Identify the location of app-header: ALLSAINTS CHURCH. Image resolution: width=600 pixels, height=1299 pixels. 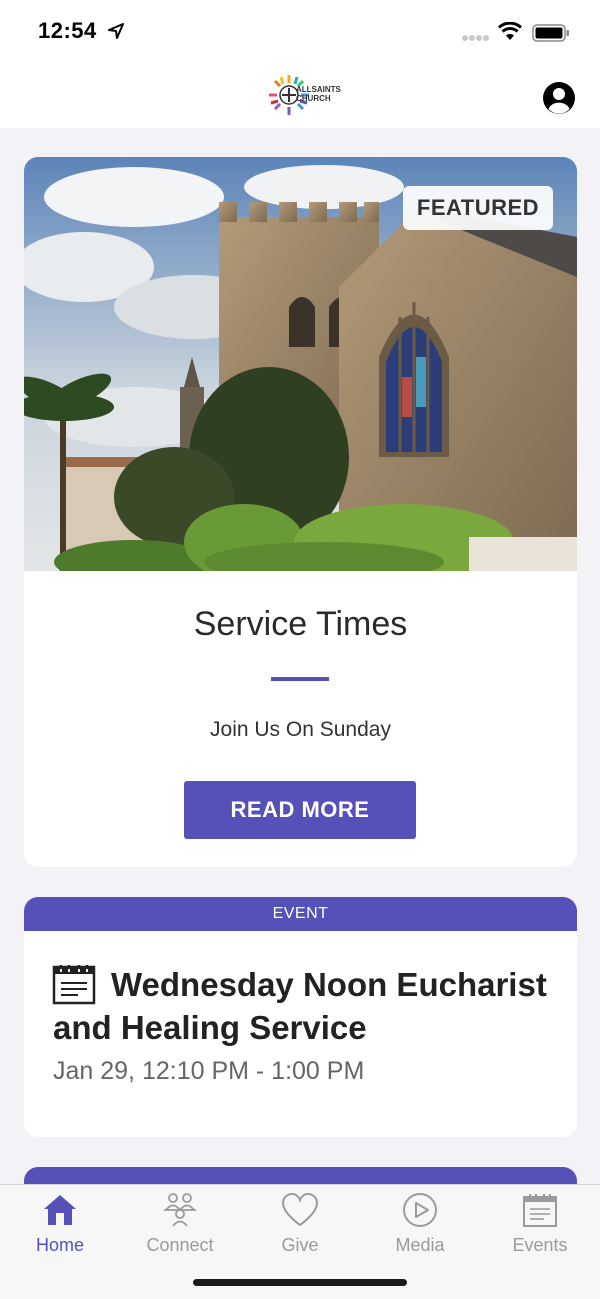
(300, 96).